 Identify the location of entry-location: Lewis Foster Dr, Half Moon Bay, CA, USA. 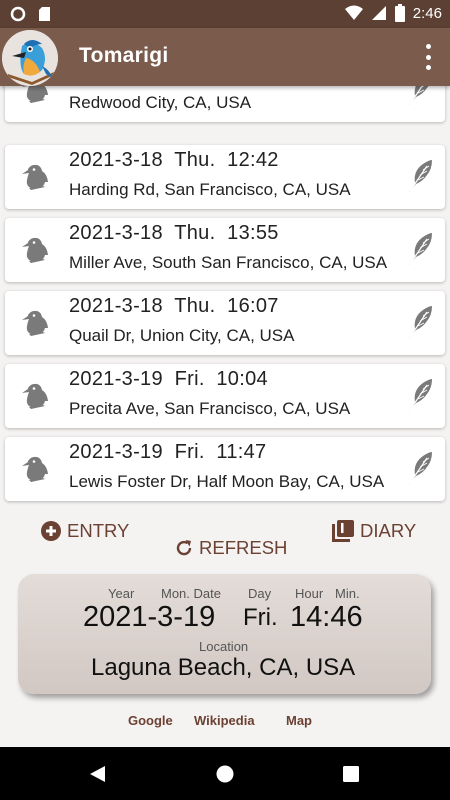
(227, 481).